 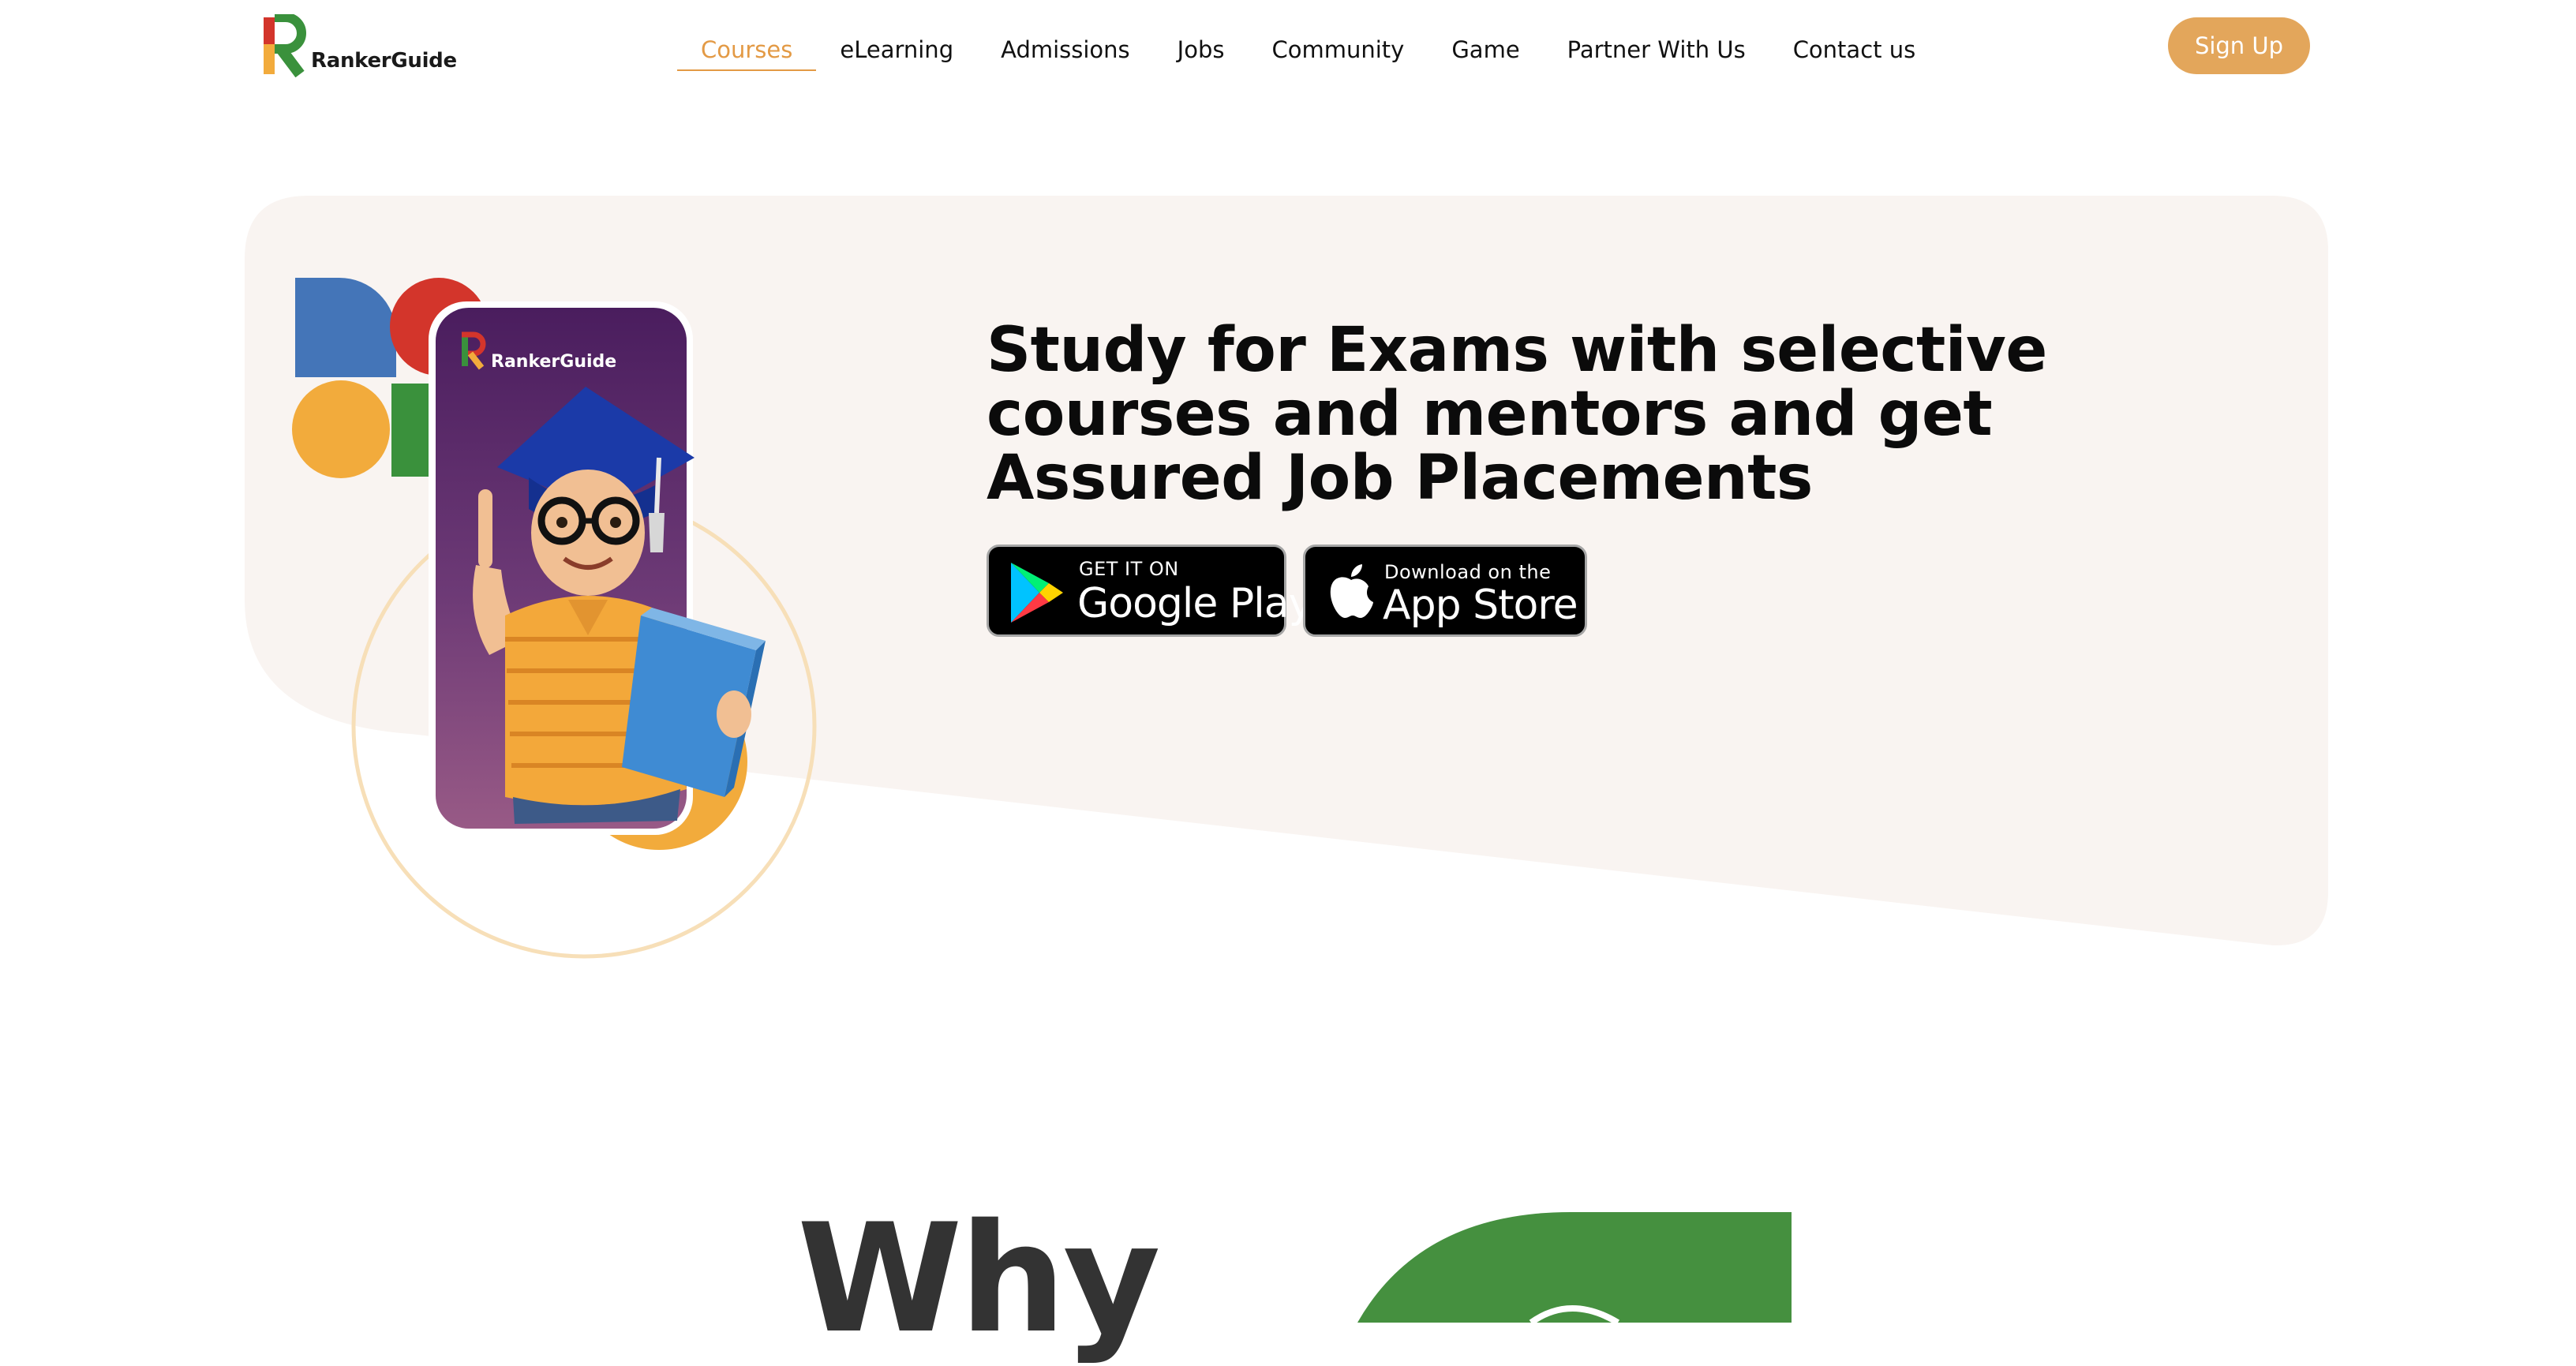 What do you see at coordinates (1338, 49) in the screenshot?
I see `nav-item-community: Community` at bounding box center [1338, 49].